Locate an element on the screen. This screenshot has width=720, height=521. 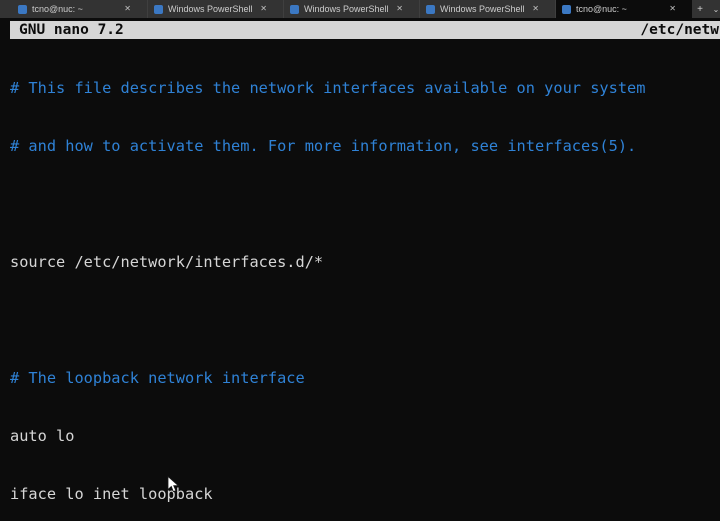
nano-version-label: GNU nano 7.2 is located at coordinates (71, 30).